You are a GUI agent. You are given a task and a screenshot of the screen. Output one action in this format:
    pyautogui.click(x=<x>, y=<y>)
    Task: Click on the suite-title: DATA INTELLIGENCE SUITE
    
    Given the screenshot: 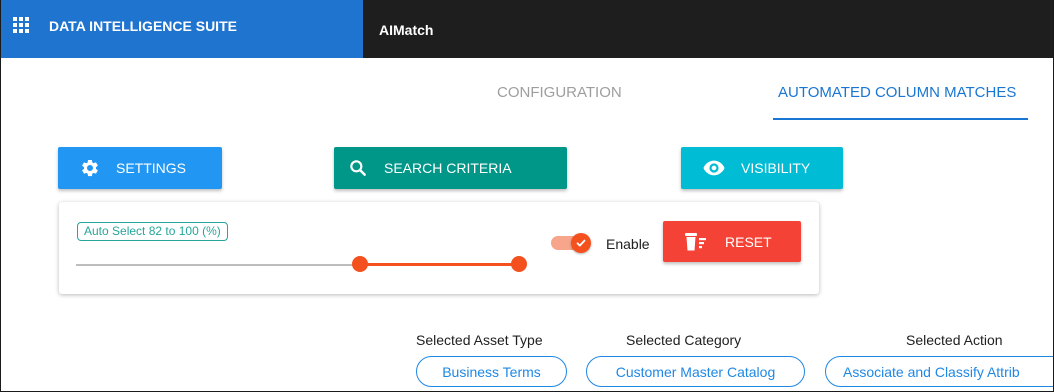 What is the action you would take?
    pyautogui.click(x=143, y=26)
    